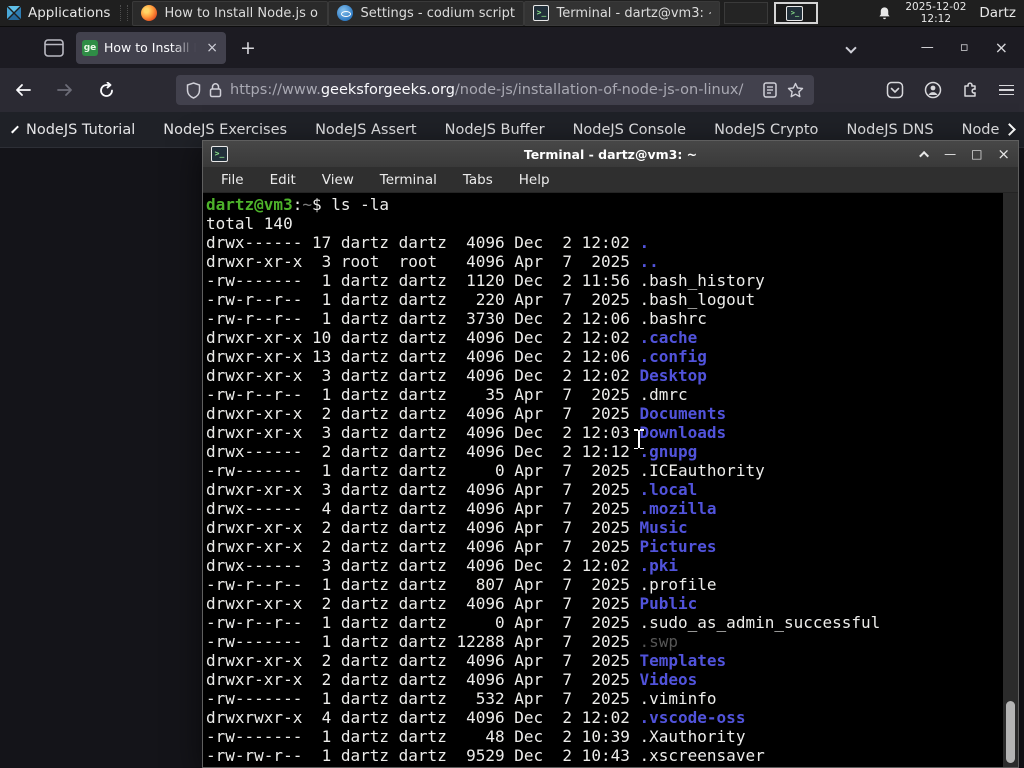 This screenshot has height=768, width=1024. I want to click on nav-link-nodejs-crypto: NodeJS Crypto, so click(766, 130).